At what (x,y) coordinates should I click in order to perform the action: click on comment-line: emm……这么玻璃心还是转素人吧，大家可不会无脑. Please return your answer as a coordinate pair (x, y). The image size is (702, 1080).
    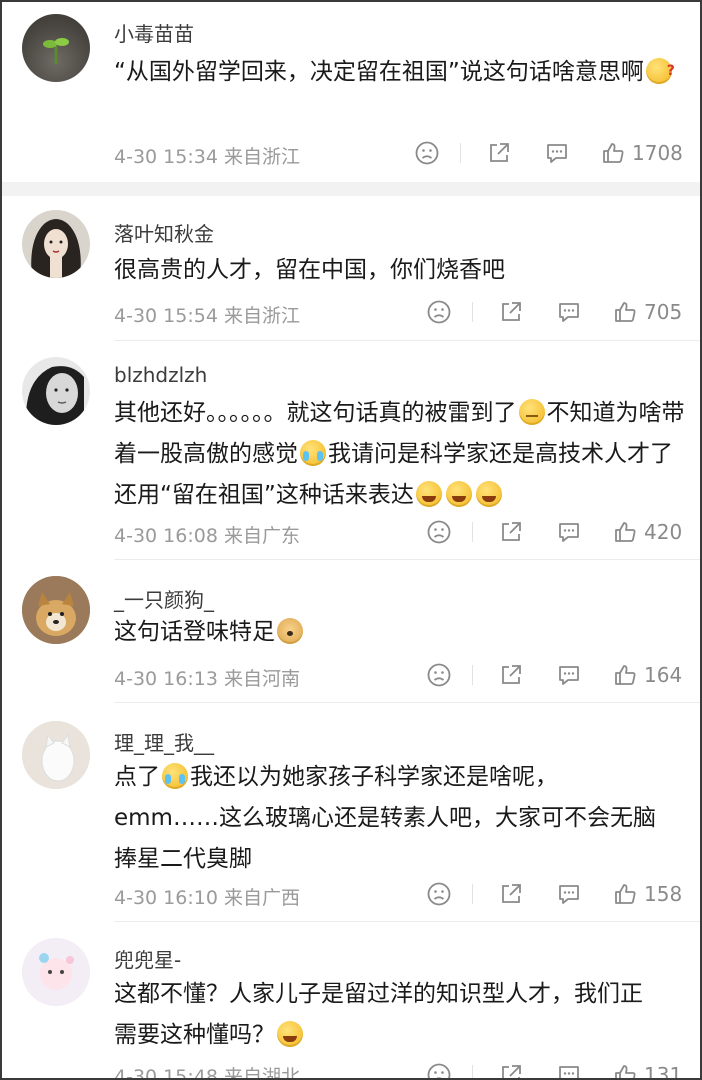
    Looking at the image, I should click on (385, 818).